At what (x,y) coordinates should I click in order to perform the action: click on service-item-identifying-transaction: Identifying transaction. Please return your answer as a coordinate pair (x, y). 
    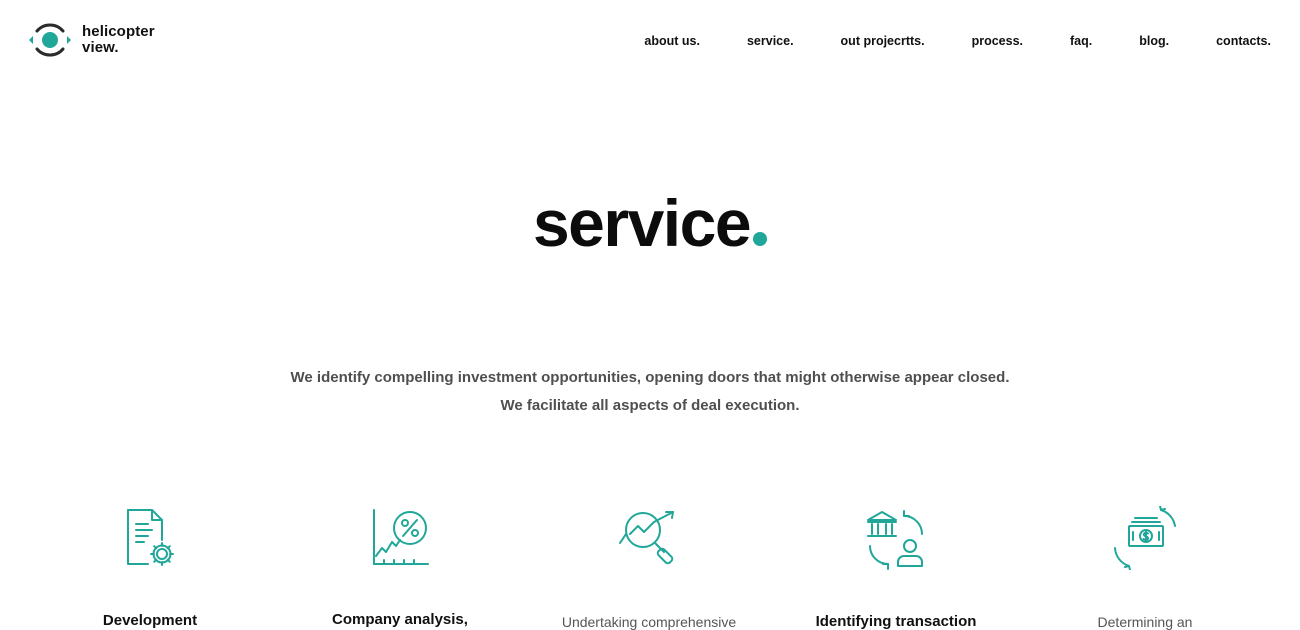
    Looking at the image, I should click on (896, 568).